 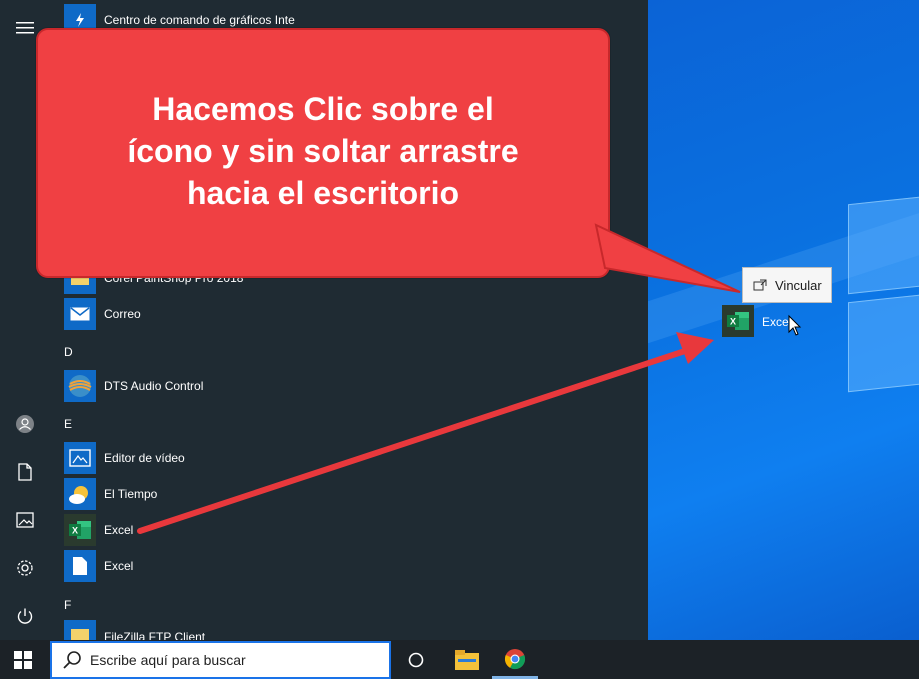 What do you see at coordinates (80, 530) in the screenshot?
I see `excel-icon: X` at bounding box center [80, 530].